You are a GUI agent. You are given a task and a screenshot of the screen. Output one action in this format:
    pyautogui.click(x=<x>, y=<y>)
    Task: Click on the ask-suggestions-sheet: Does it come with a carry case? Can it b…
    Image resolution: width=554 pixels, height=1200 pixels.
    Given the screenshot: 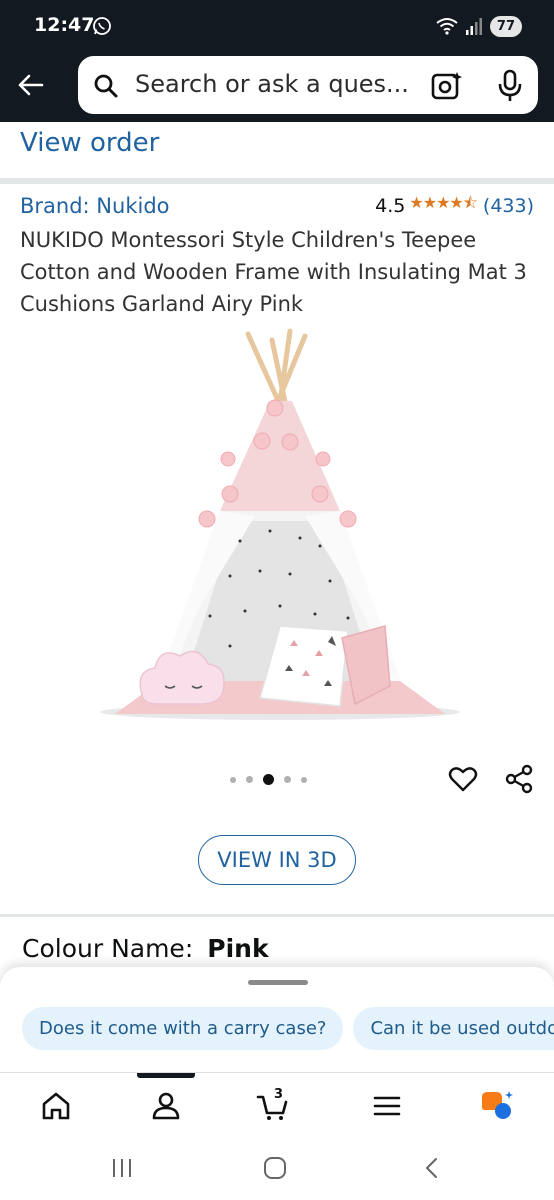 What is the action you would take?
    pyautogui.click(x=277, y=1022)
    